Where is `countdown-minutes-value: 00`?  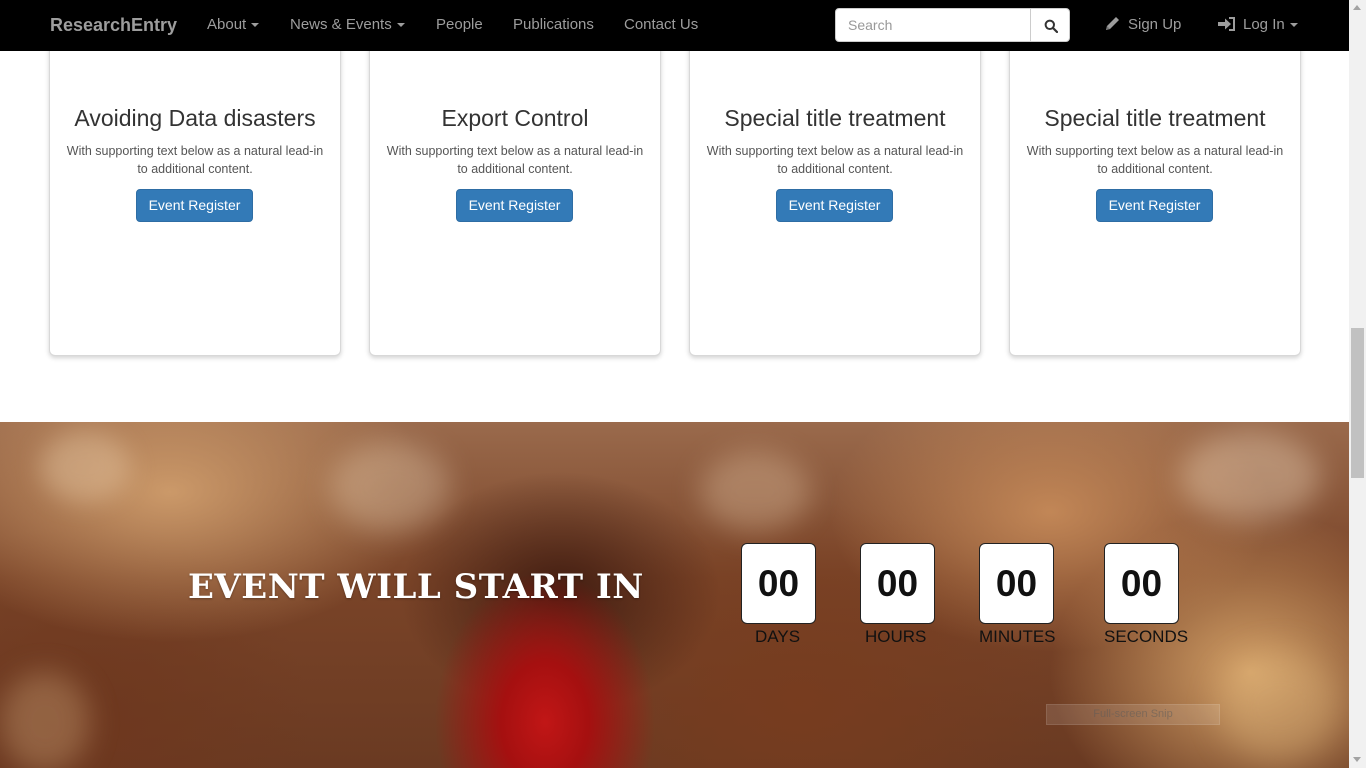
countdown-minutes-value: 00 is located at coordinates (1016, 583).